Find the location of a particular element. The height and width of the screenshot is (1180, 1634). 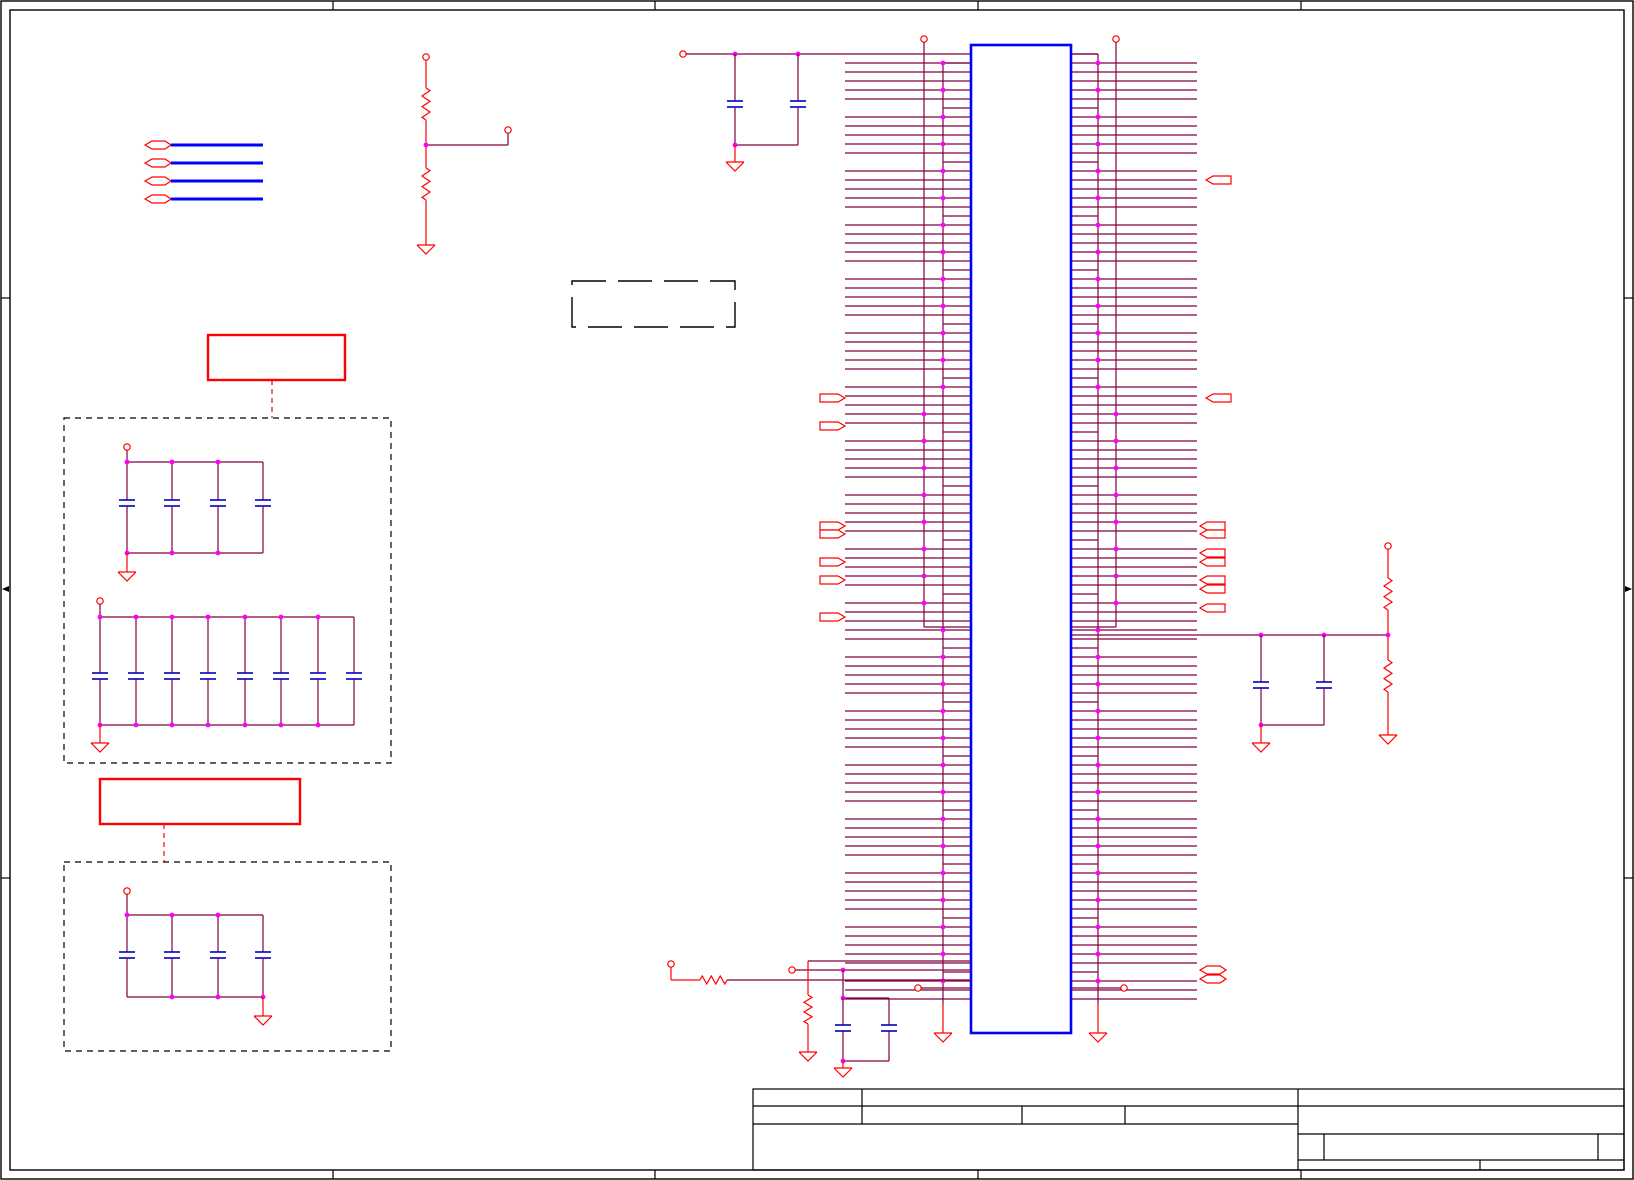

group-outline is located at coordinates (227, 590).